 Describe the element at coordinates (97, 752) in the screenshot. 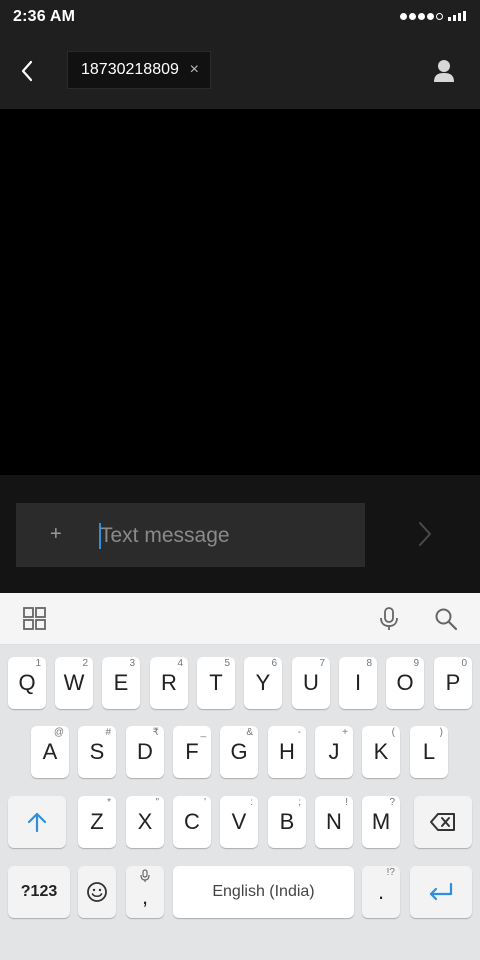

I see `key-s: # S` at that location.